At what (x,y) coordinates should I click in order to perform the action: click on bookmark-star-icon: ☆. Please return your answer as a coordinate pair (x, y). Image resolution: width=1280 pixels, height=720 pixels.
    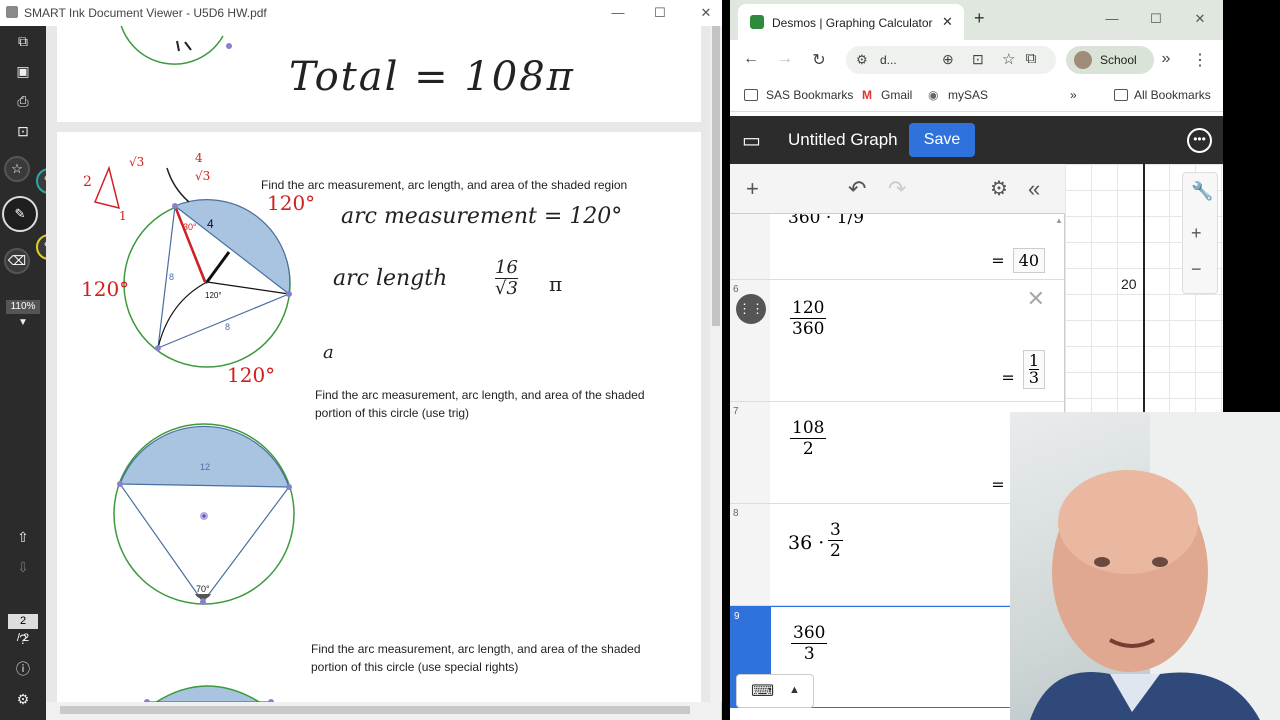
    Looking at the image, I should click on (1008, 59).